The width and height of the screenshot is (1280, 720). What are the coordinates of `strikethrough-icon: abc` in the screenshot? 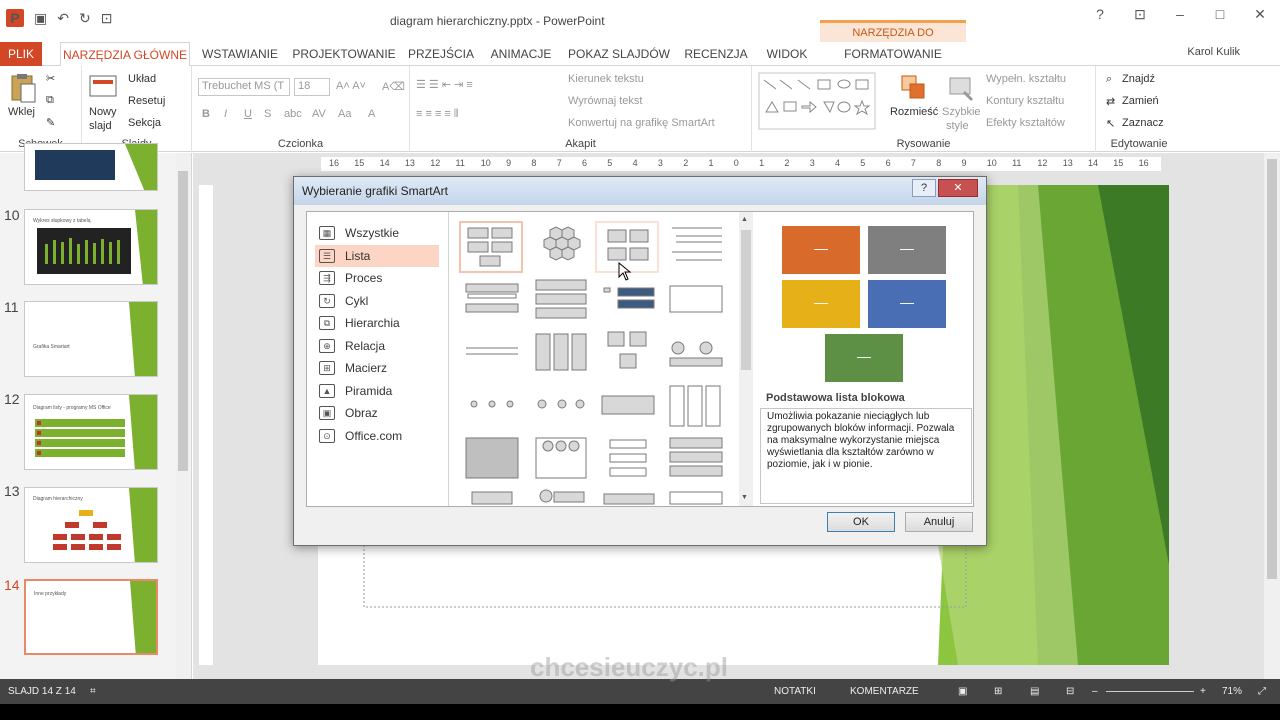 It's located at (293, 114).